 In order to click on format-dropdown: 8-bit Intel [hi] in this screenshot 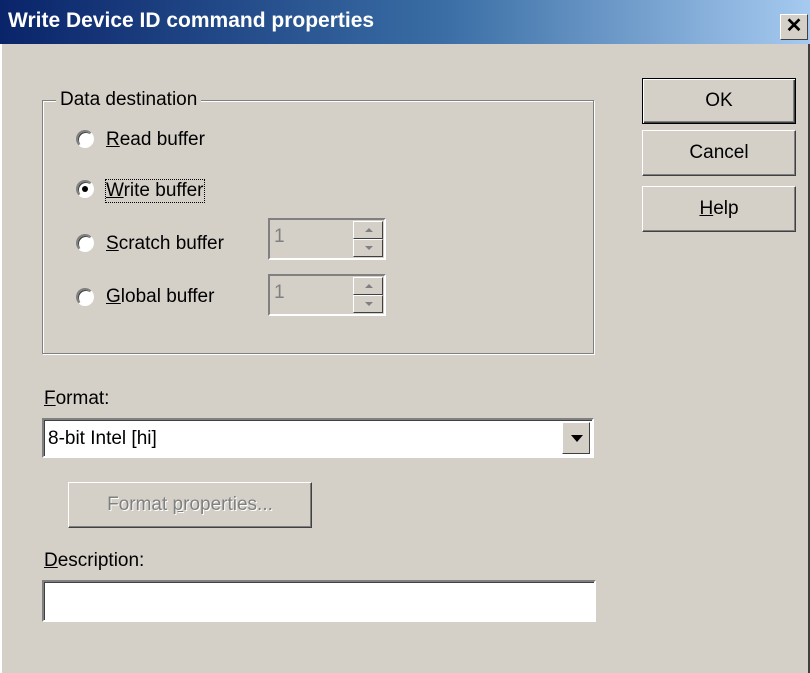, I will do `click(318, 438)`.